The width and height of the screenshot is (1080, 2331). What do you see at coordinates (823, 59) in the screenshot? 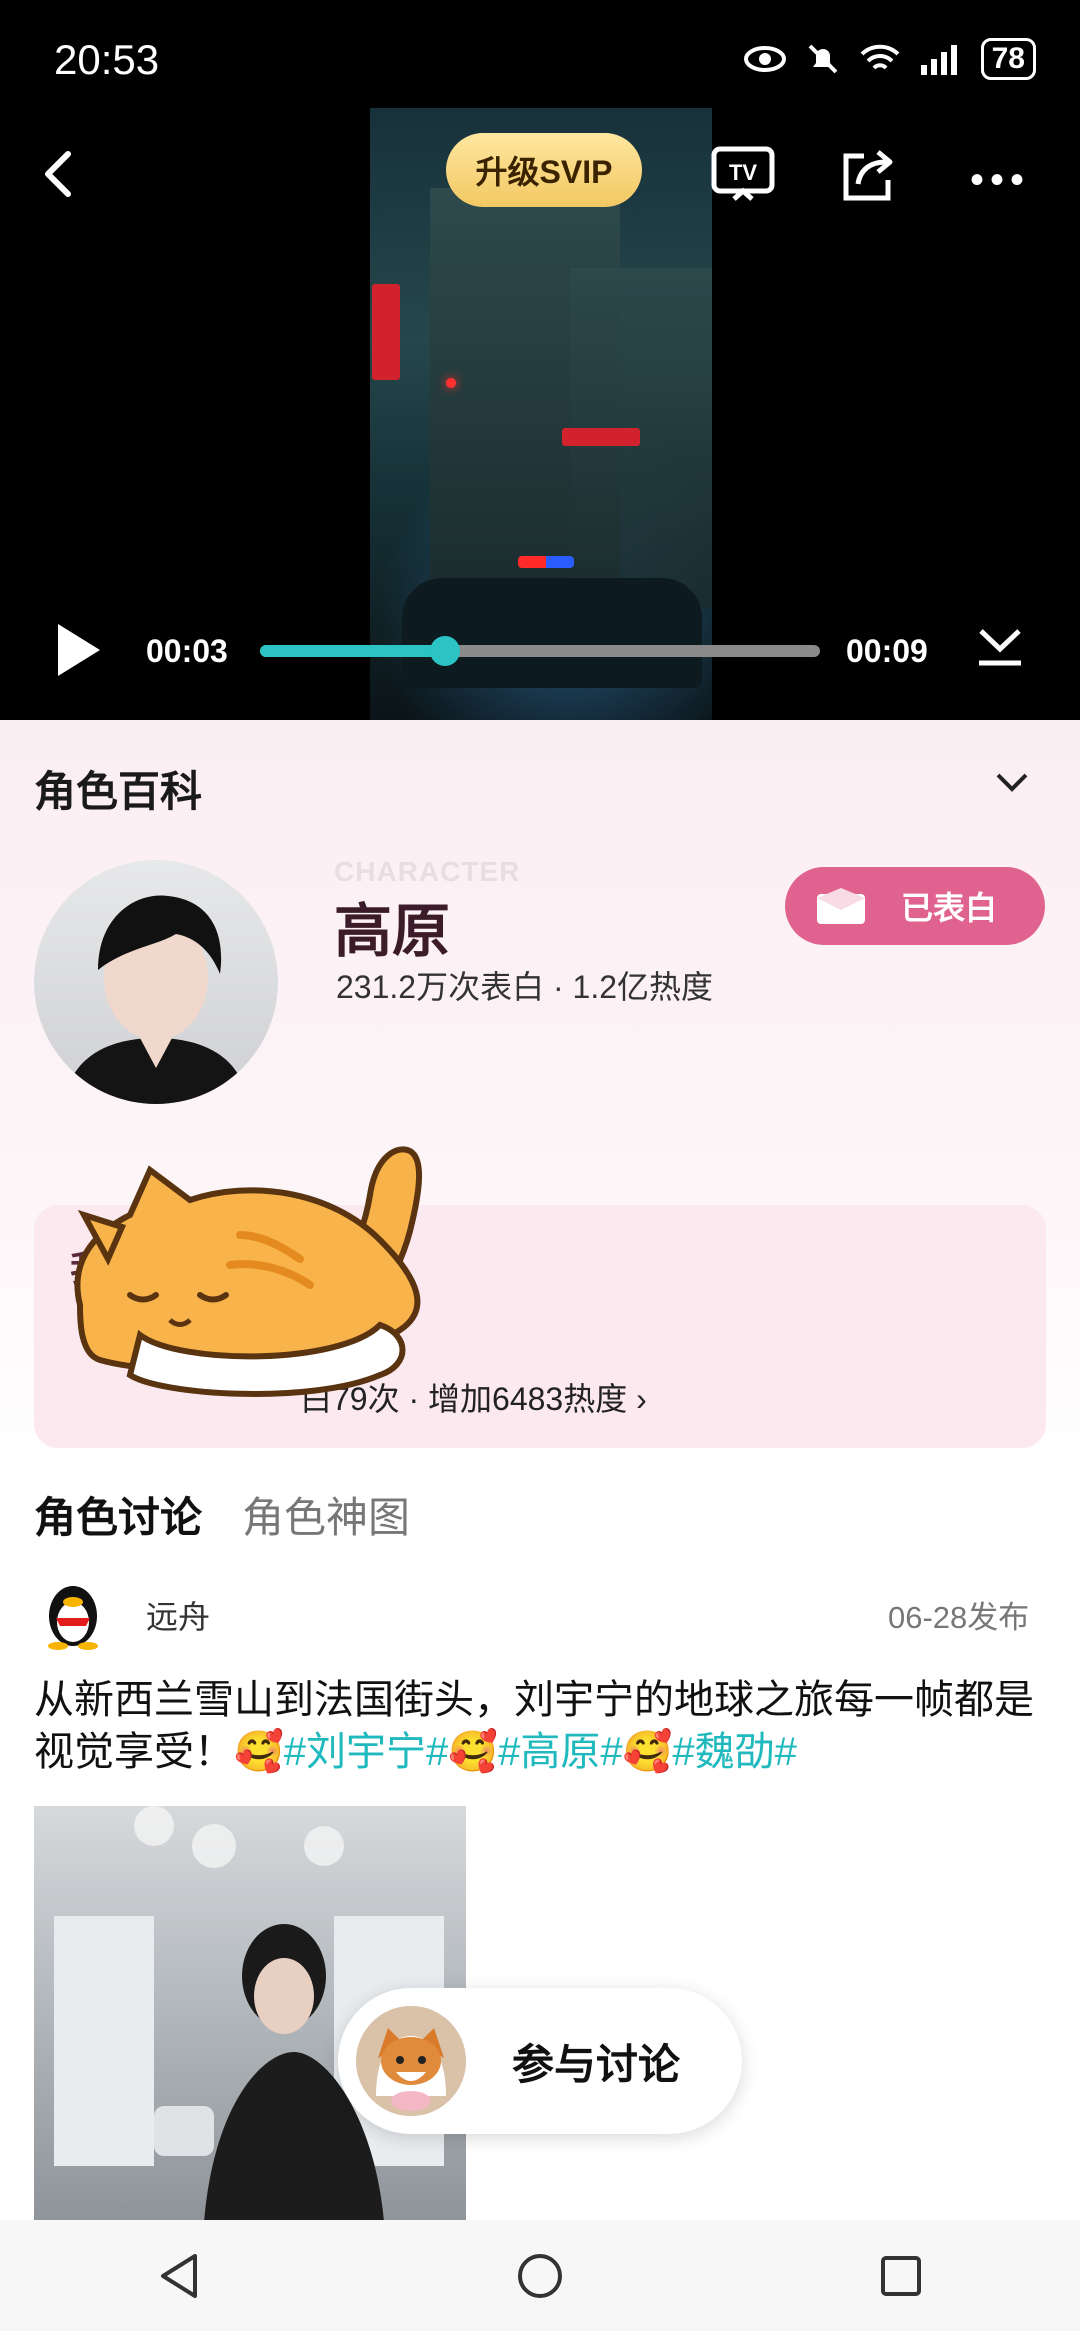
I see `mute-bell-icon` at bounding box center [823, 59].